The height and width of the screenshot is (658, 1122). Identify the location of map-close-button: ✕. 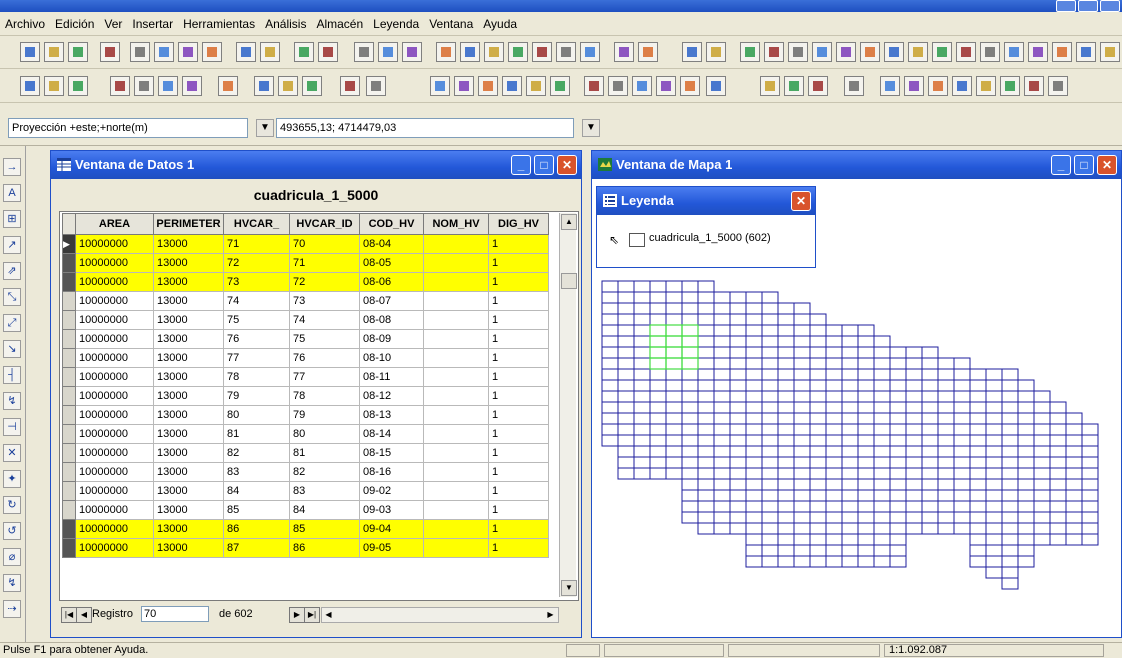
(1107, 165).